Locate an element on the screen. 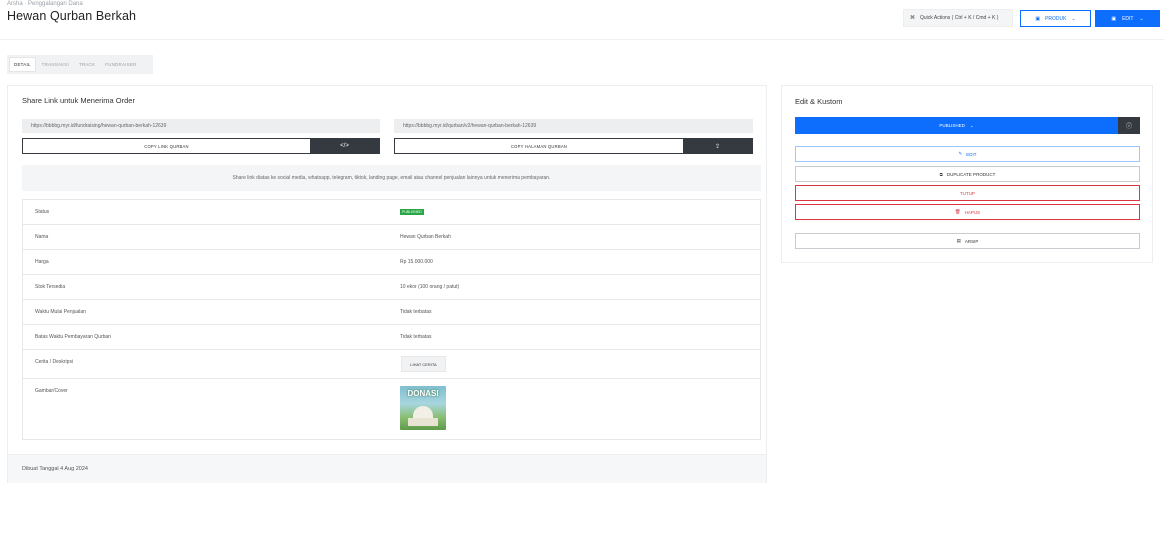  page-title: Hewan Qurban Berkah is located at coordinates (72, 16).